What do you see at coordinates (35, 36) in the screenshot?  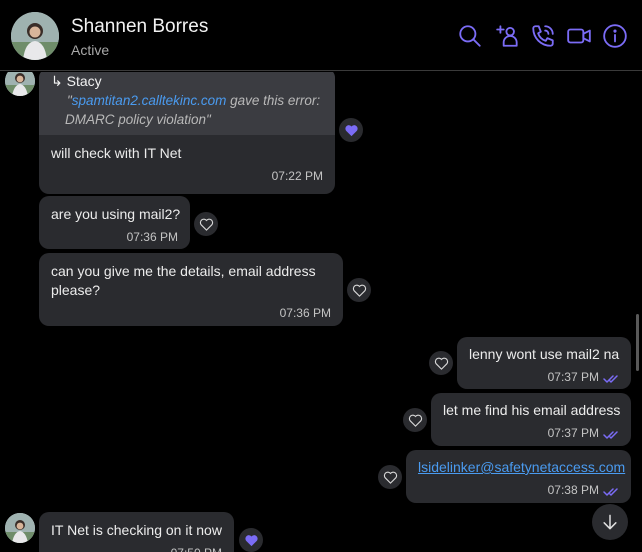 I see `contact-avatar` at bounding box center [35, 36].